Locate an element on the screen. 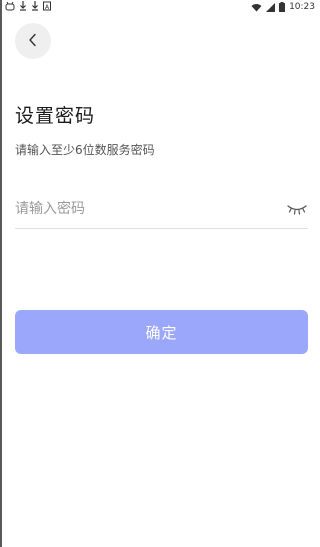 This screenshot has height=547, width=320. status-left-icons: A is located at coordinates (28, 8).